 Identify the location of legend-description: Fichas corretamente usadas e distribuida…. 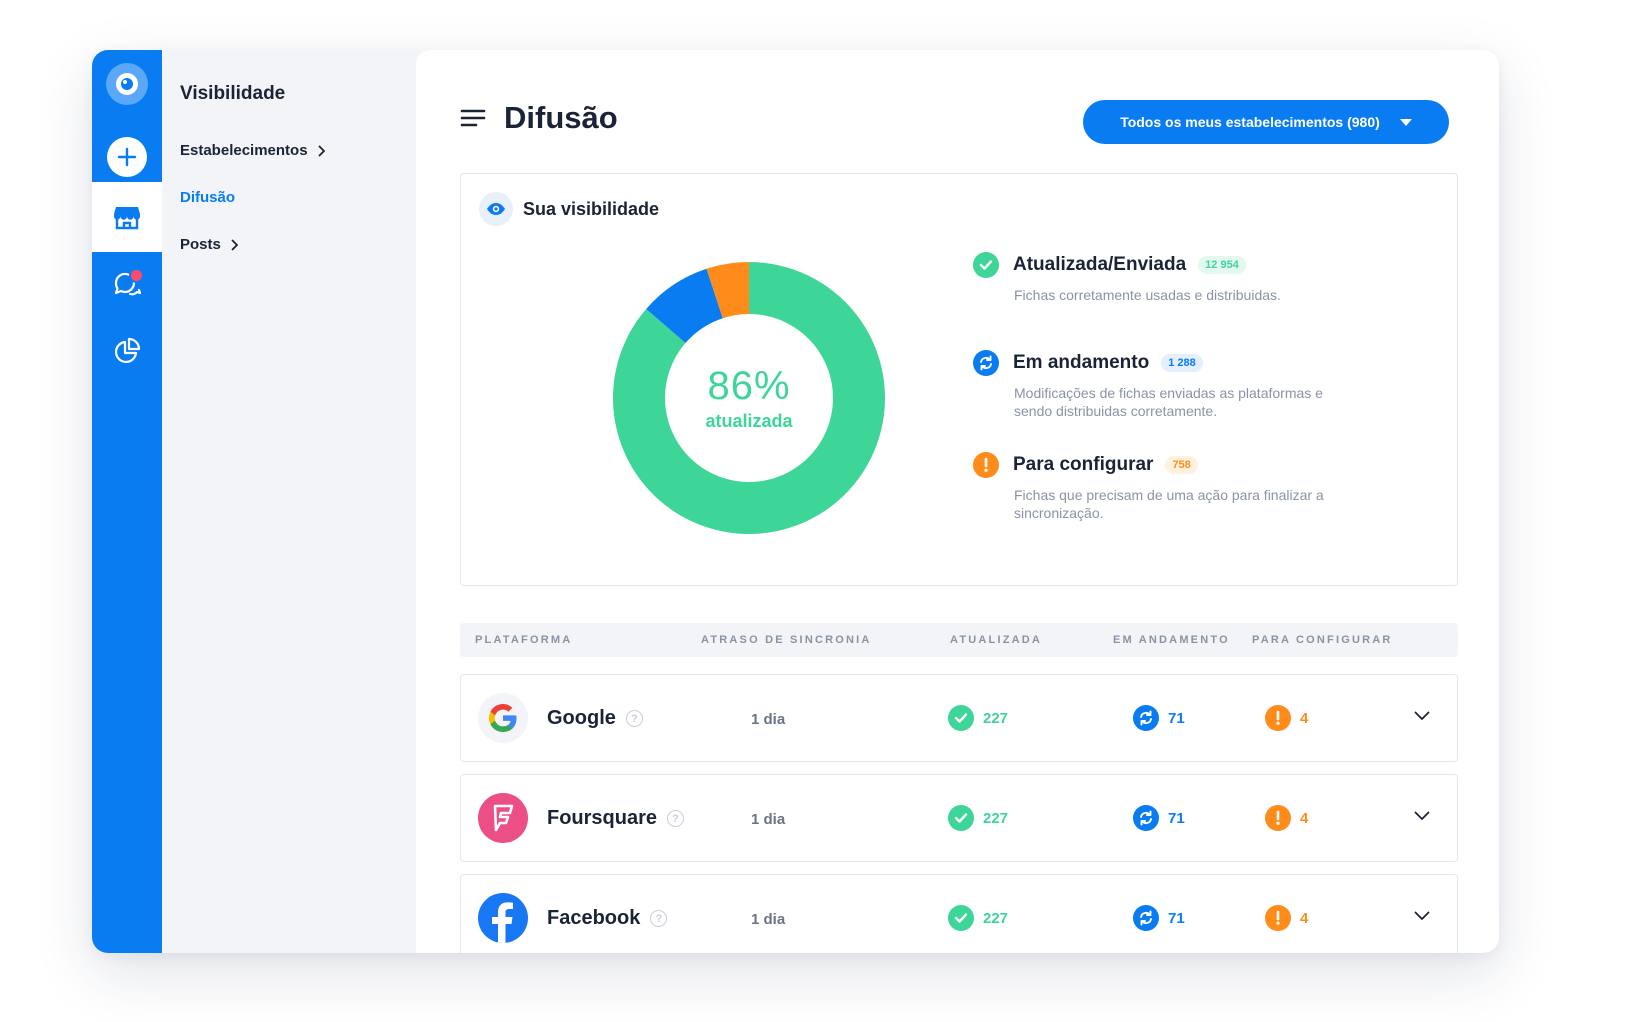
(1147, 295).